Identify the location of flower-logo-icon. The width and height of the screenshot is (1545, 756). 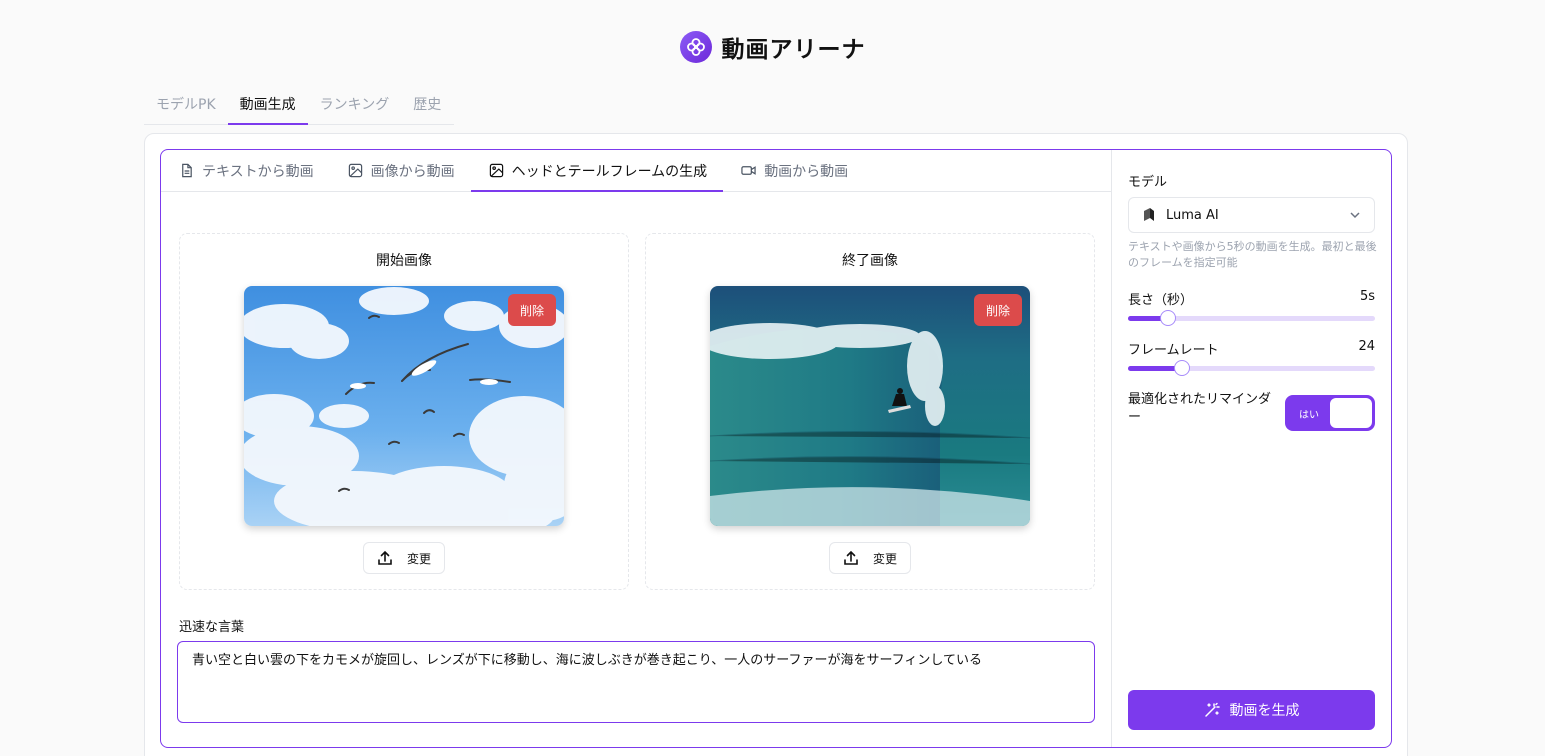
(695, 47).